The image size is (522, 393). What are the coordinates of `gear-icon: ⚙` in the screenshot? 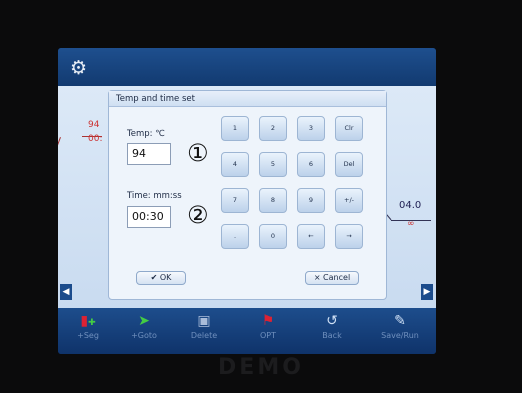 It's located at (80, 68).